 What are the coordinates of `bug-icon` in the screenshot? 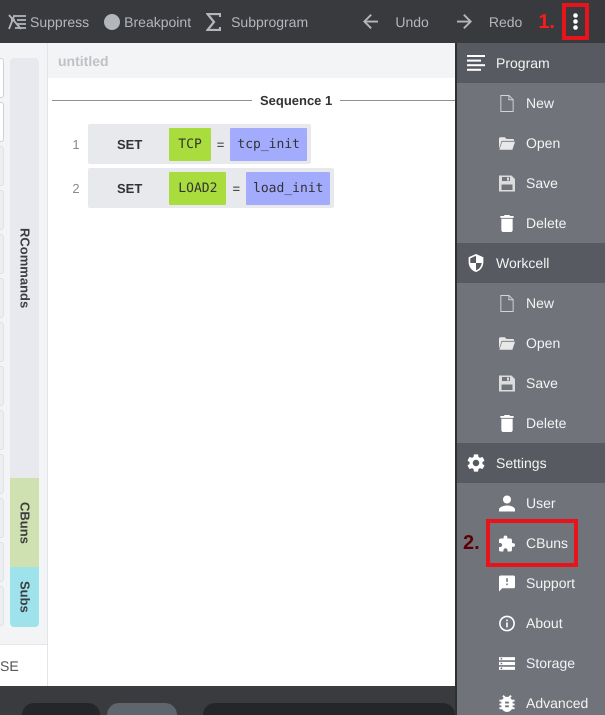 It's located at (507, 703).